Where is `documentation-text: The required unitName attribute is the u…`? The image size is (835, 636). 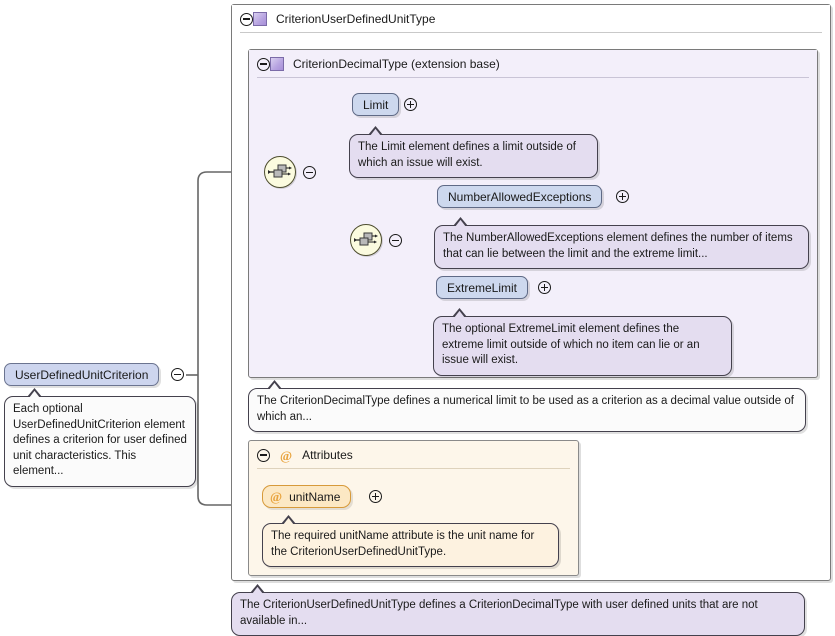
documentation-text: The required unitName attribute is the u… is located at coordinates (403, 544).